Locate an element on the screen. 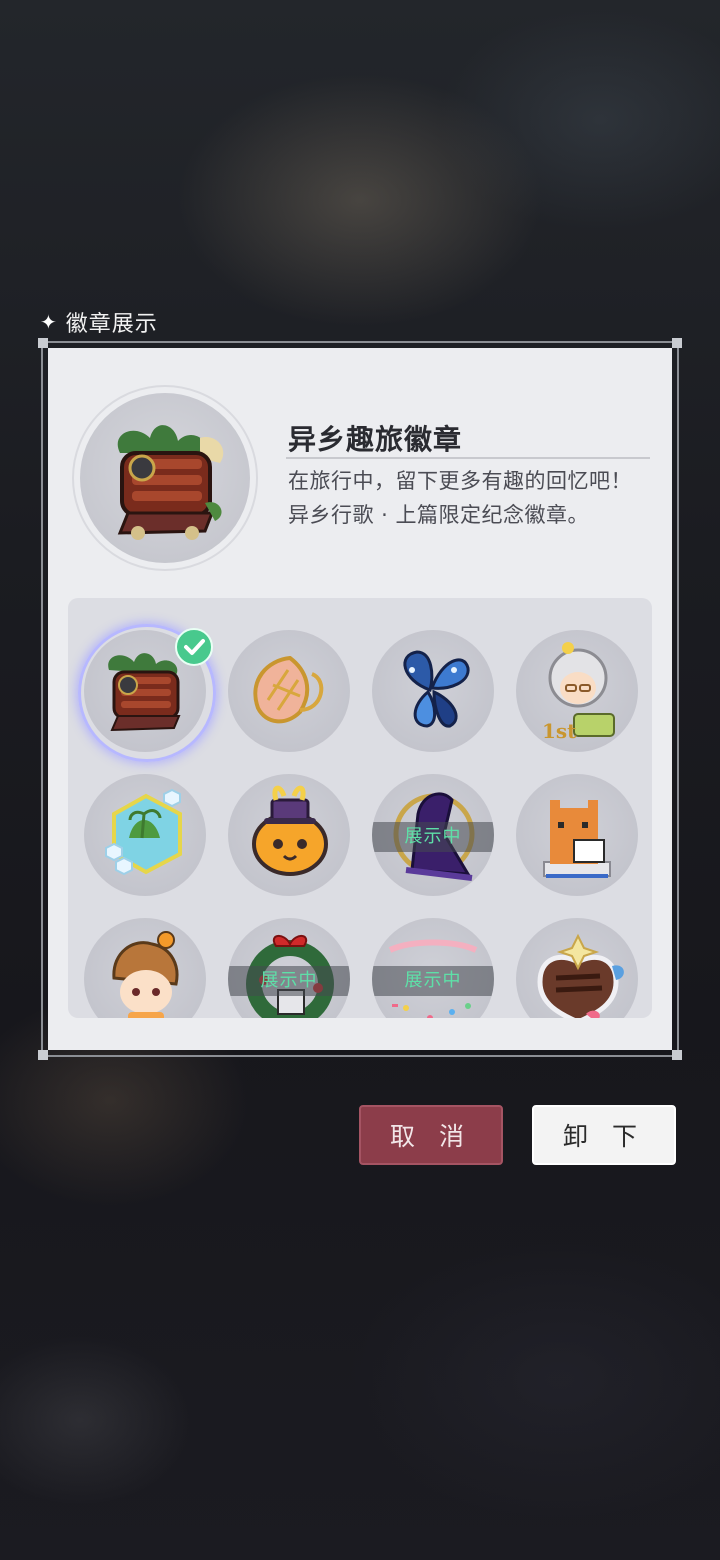 The image size is (720, 1560). butterfly-badge-icon is located at coordinates (436, 689).